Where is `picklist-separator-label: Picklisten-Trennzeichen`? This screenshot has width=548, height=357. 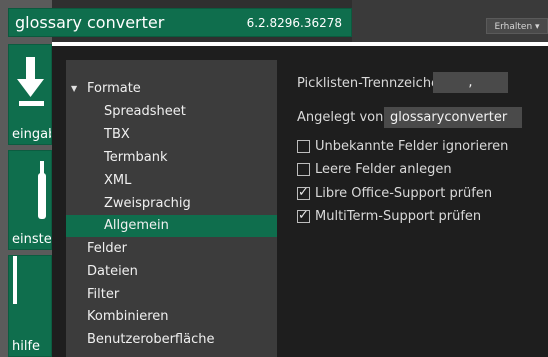
picklist-separator-label: Picklisten-Trennzeichen is located at coordinates (372, 83).